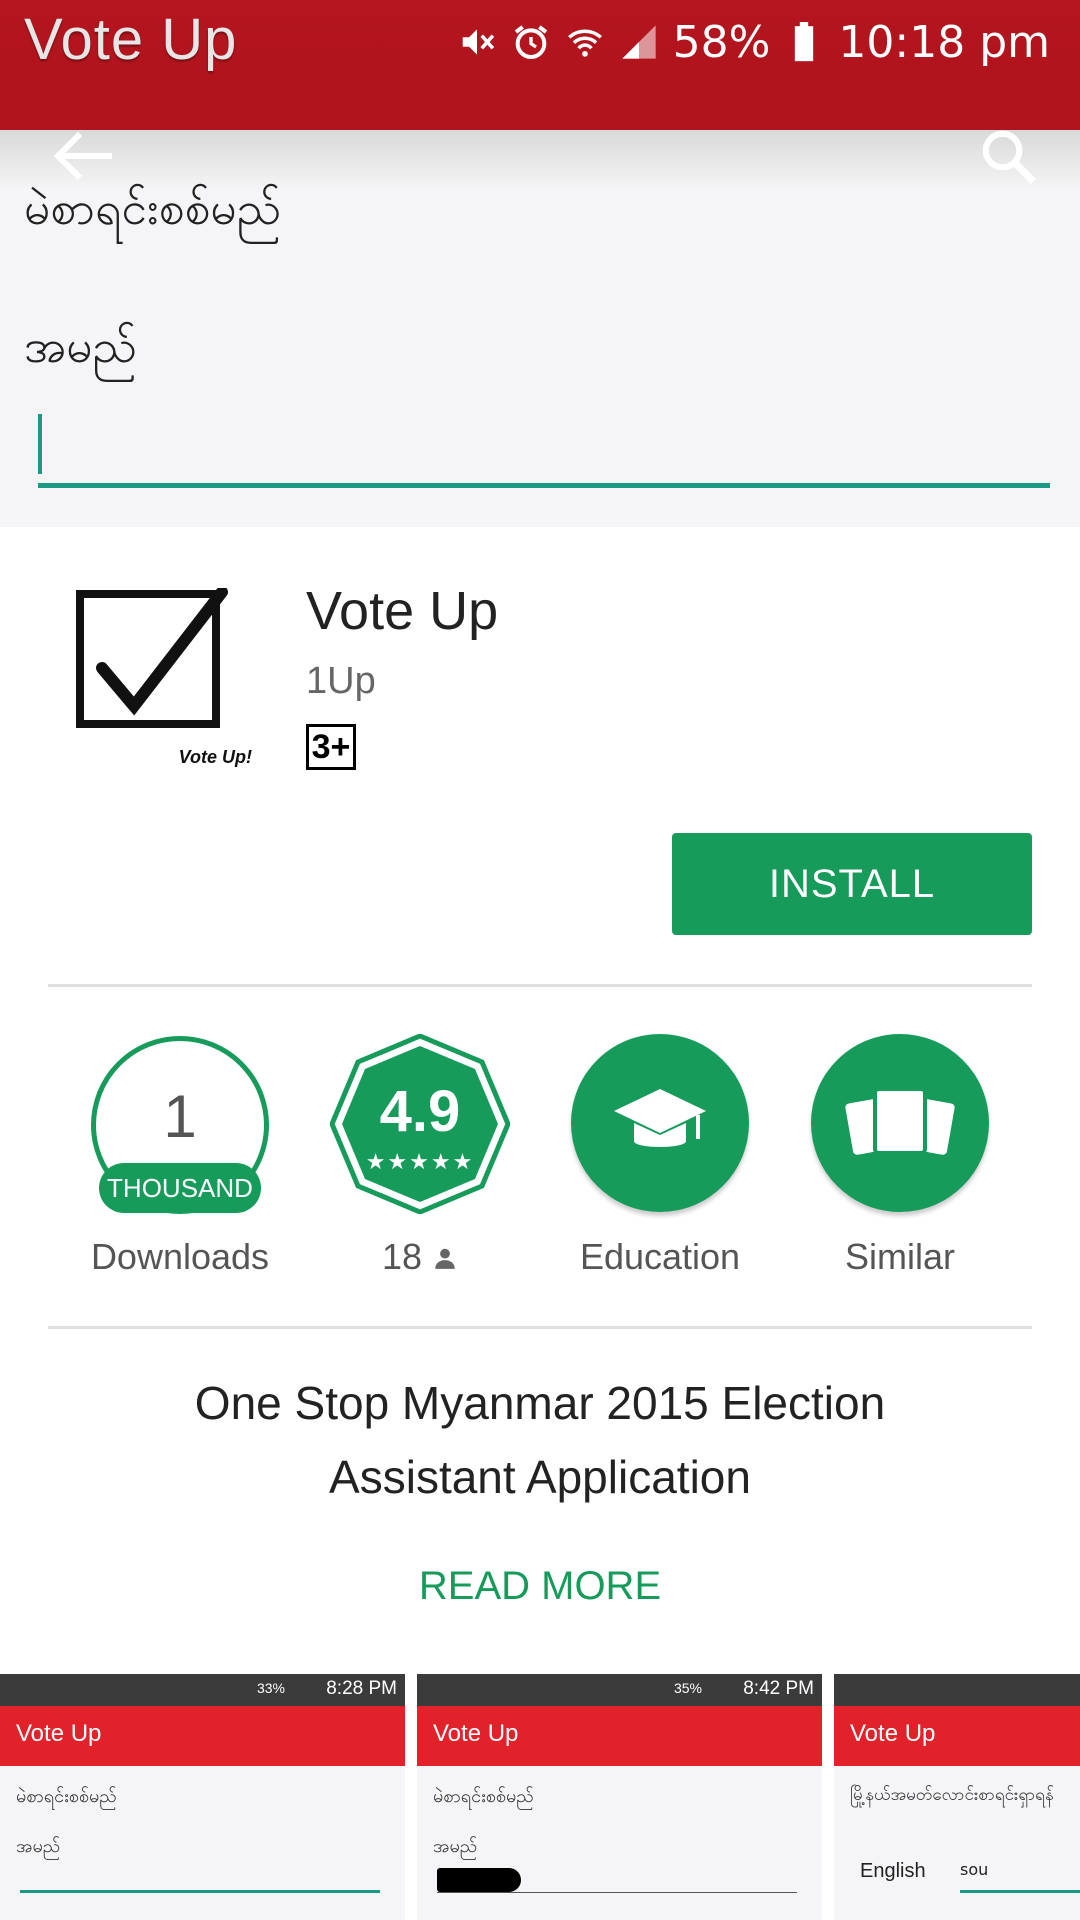 This screenshot has width=1080, height=1920. What do you see at coordinates (40, 444) in the screenshot?
I see `text-caret` at bounding box center [40, 444].